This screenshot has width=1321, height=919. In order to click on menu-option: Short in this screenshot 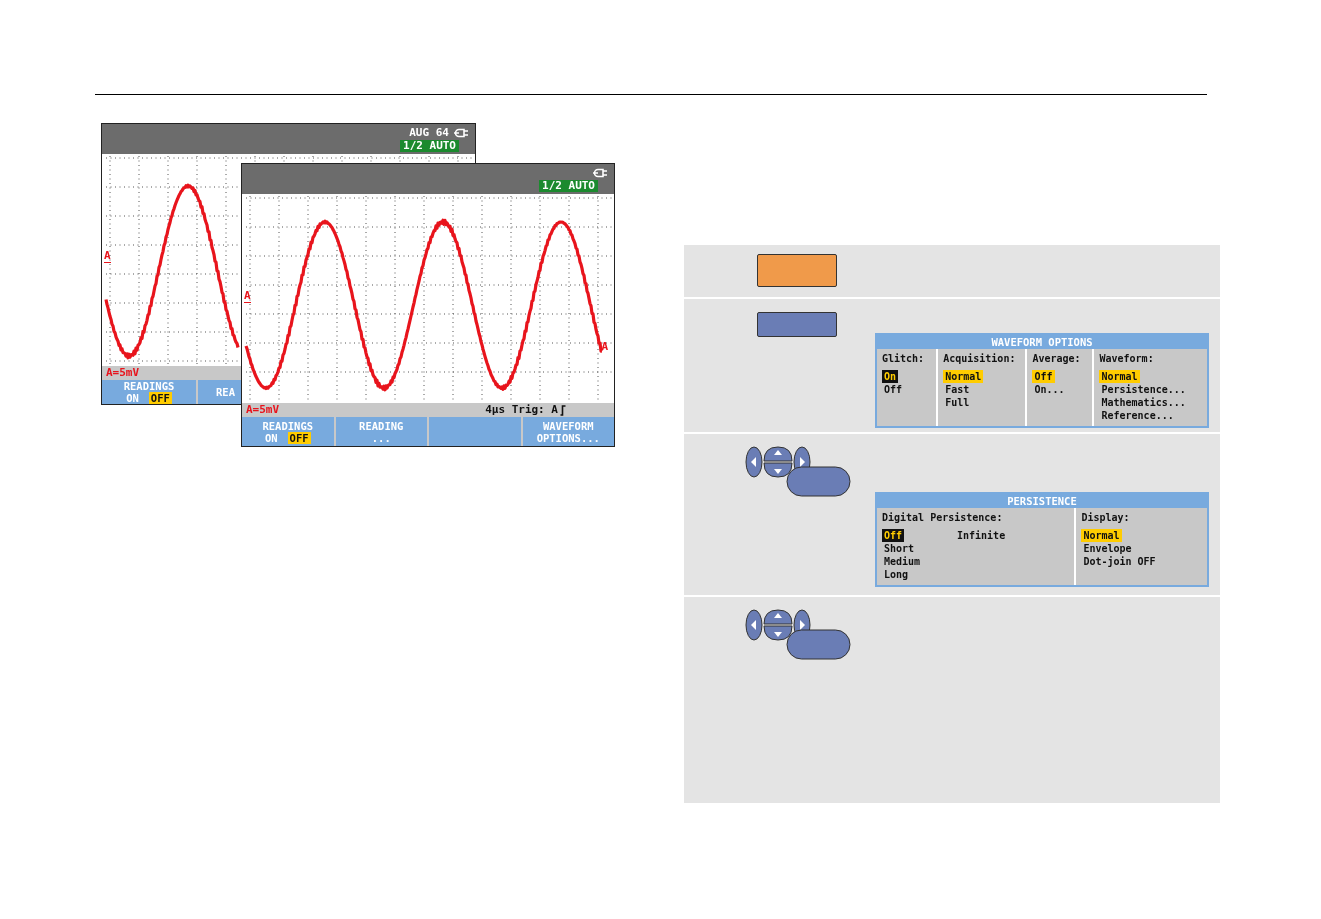, I will do `click(899, 548)`.